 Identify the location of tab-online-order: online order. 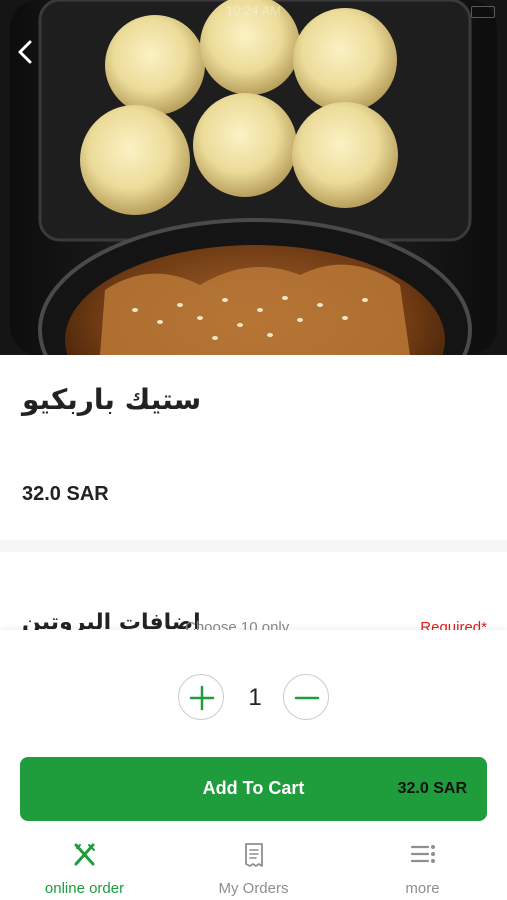
(84, 868).